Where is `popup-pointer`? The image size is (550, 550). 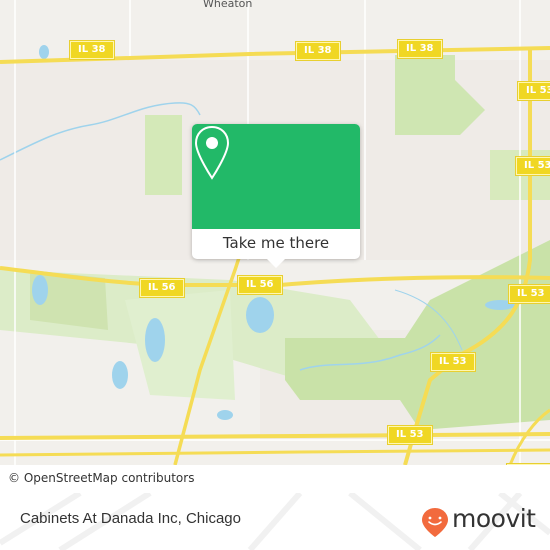
popup-pointer is located at coordinates (276, 263).